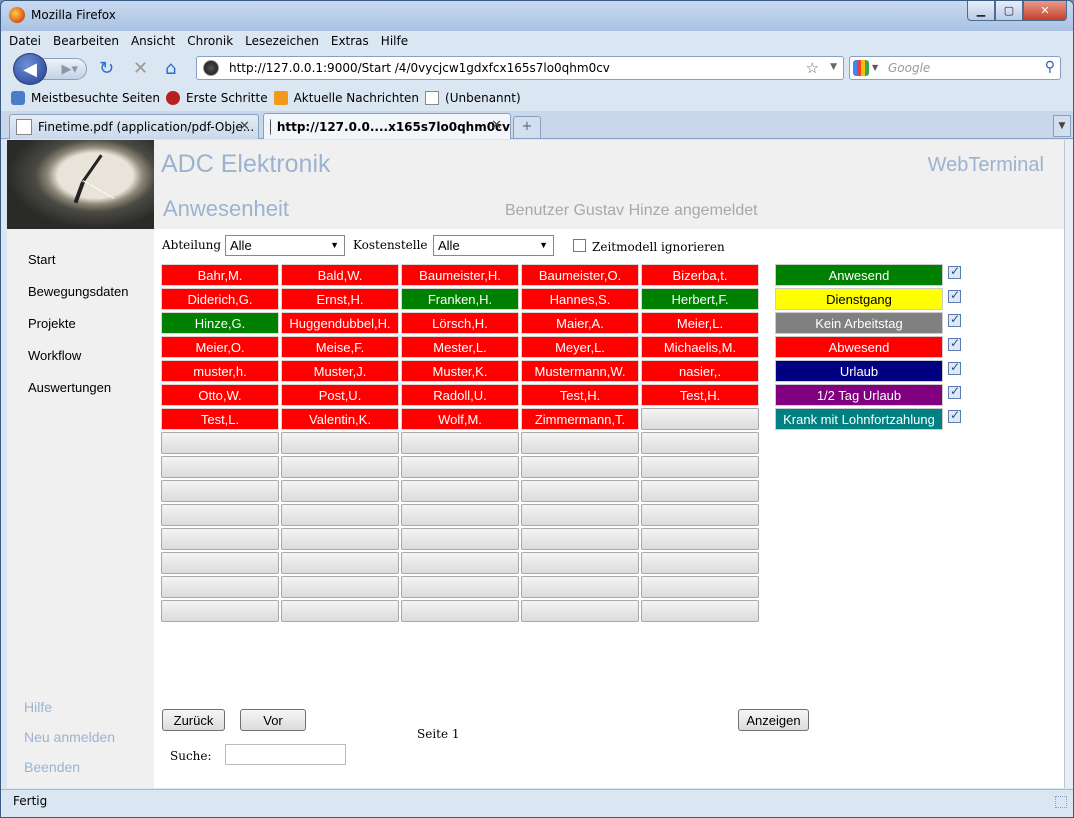 This screenshot has width=1074, height=818. Describe the element at coordinates (981, 11) in the screenshot. I see `minimize-button: ▁` at that location.